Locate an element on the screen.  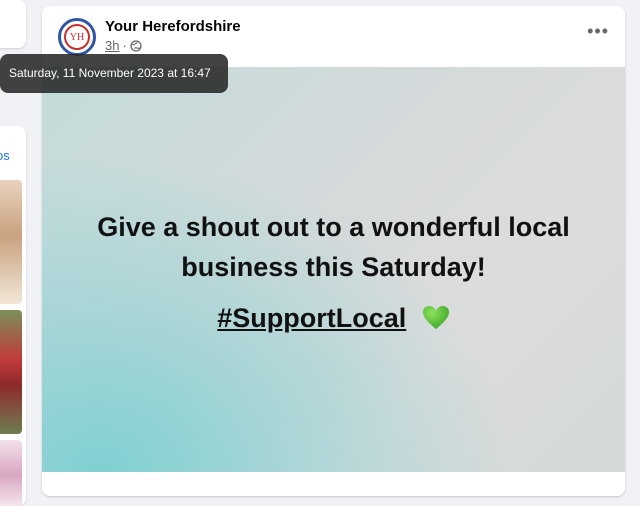
post-timestamp-link: 3h is located at coordinates (112, 45).